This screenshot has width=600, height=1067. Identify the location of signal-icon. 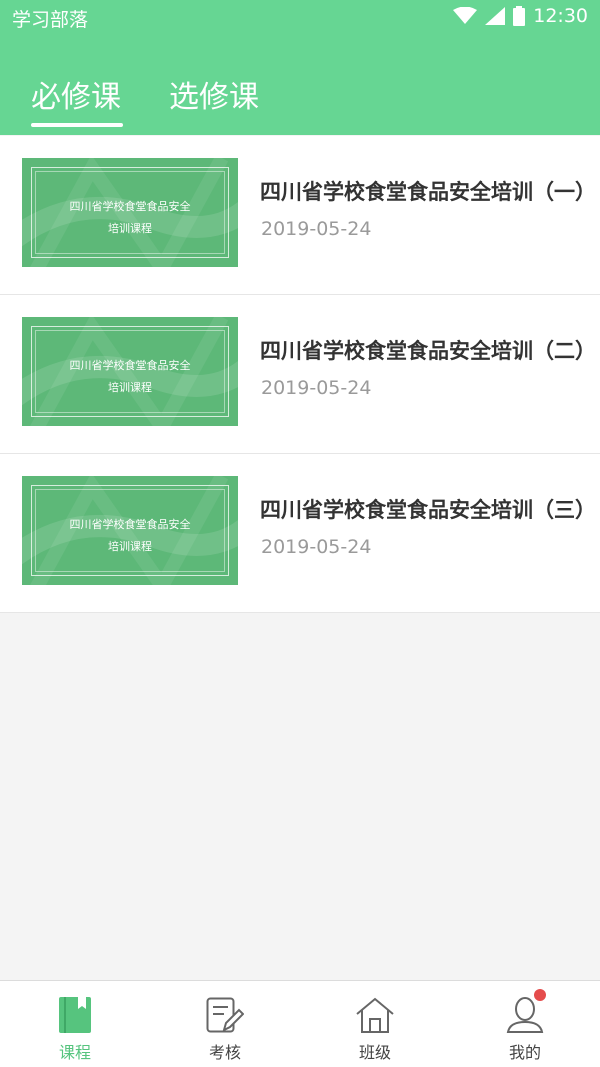
(495, 16).